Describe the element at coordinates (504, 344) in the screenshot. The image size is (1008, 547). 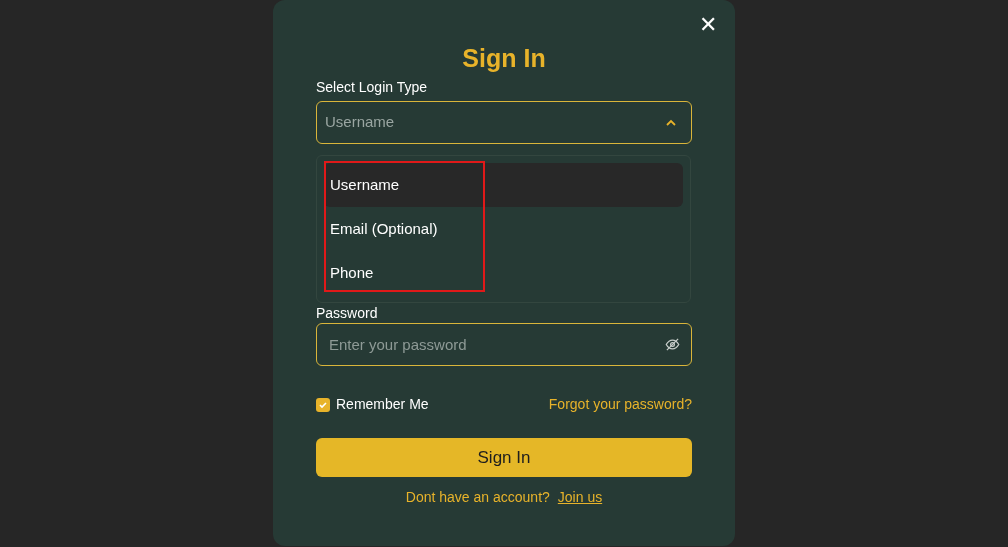
I see `password-field: Enter your password` at that location.